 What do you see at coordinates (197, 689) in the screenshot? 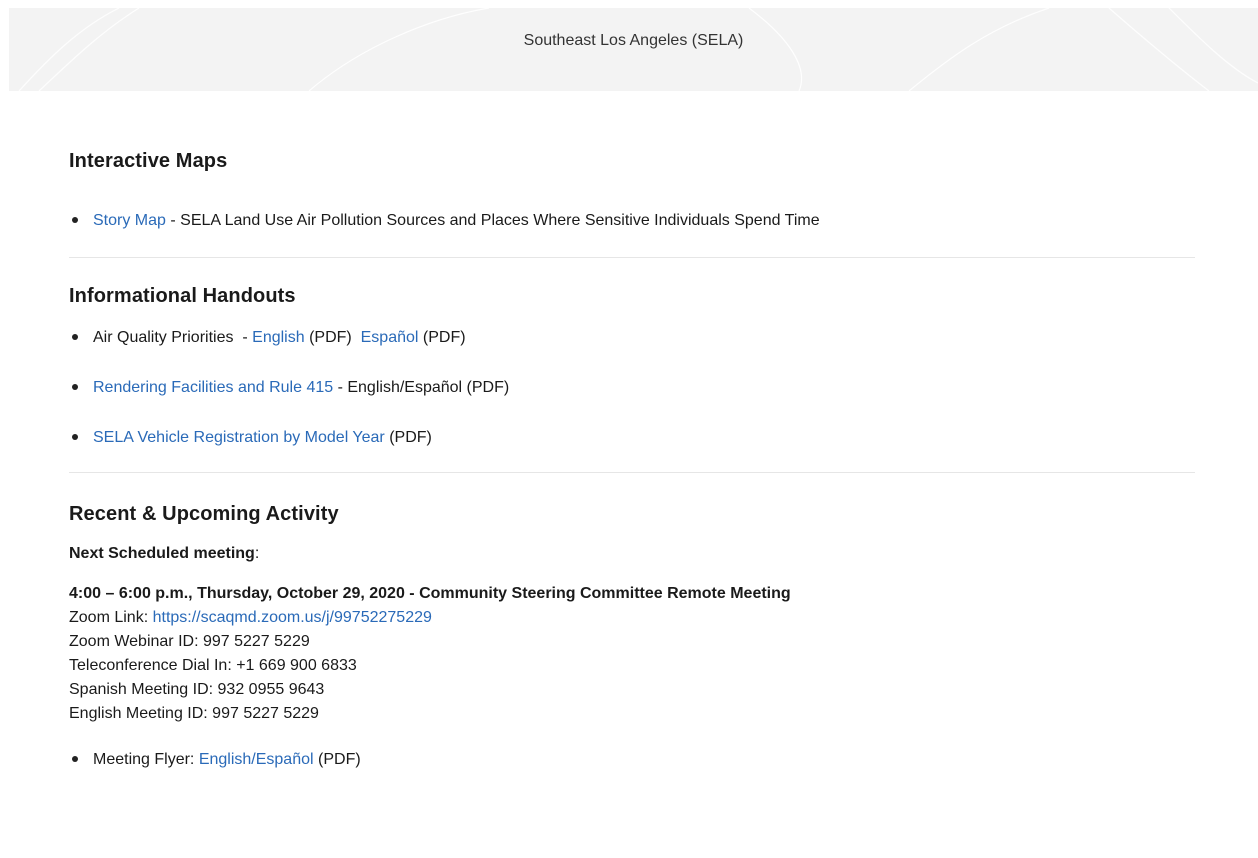
I see `spanish-meeting-id: Spanish Meeting ID: 932 0955 9643` at bounding box center [197, 689].